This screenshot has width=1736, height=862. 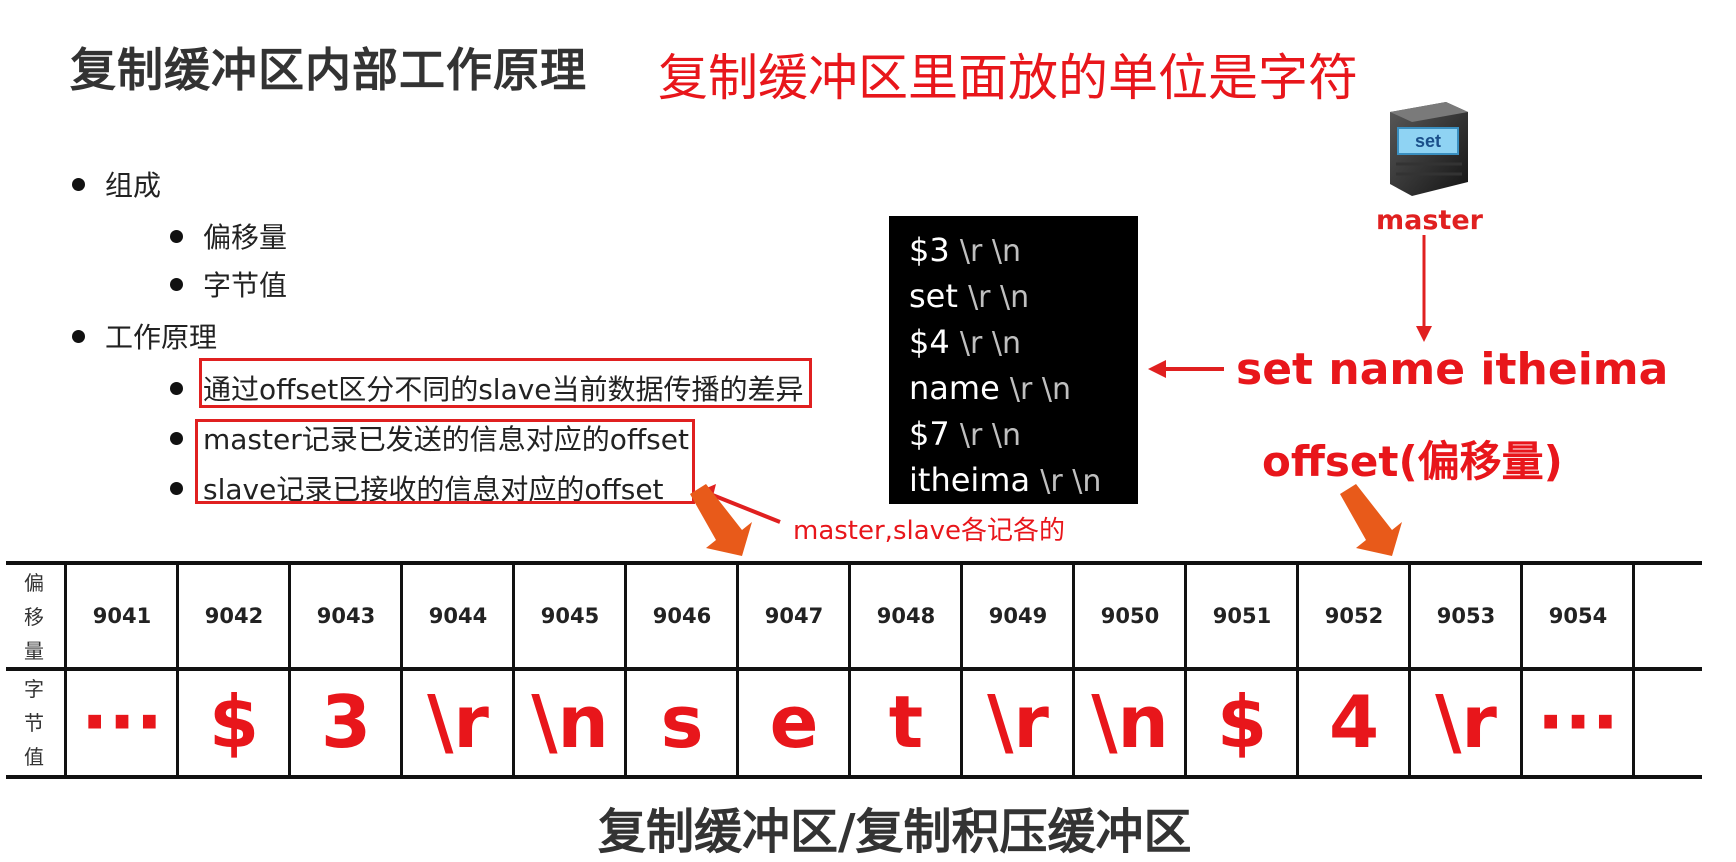 What do you see at coordinates (570, 616) in the screenshot?
I see `offset-cell: 9045` at bounding box center [570, 616].